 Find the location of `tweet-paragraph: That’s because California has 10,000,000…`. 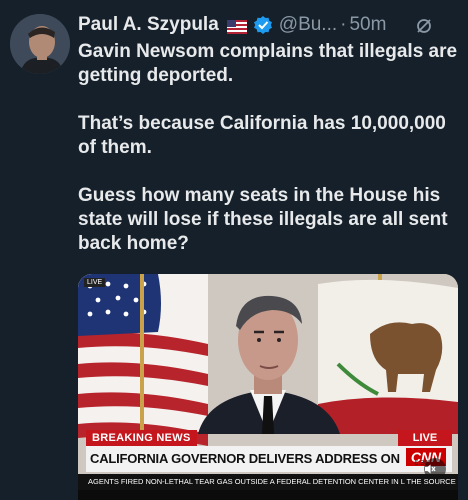

tweet-paragraph: That’s because California has 10,000,000… is located at coordinates (262, 135).